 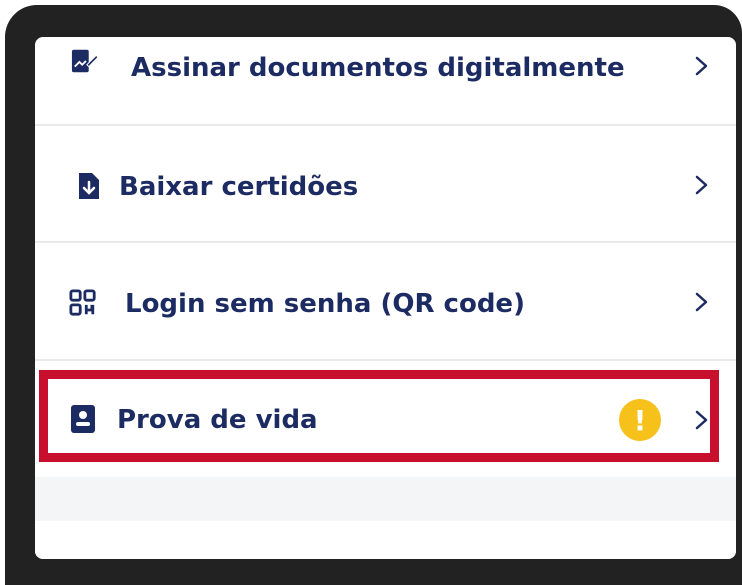 I want to click on menu-item-label: Baixar certidões, so click(x=239, y=187).